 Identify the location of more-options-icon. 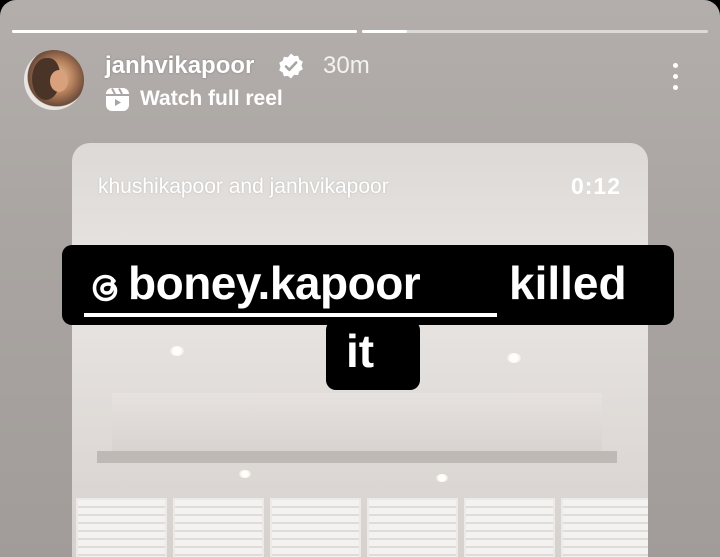
(675, 79).